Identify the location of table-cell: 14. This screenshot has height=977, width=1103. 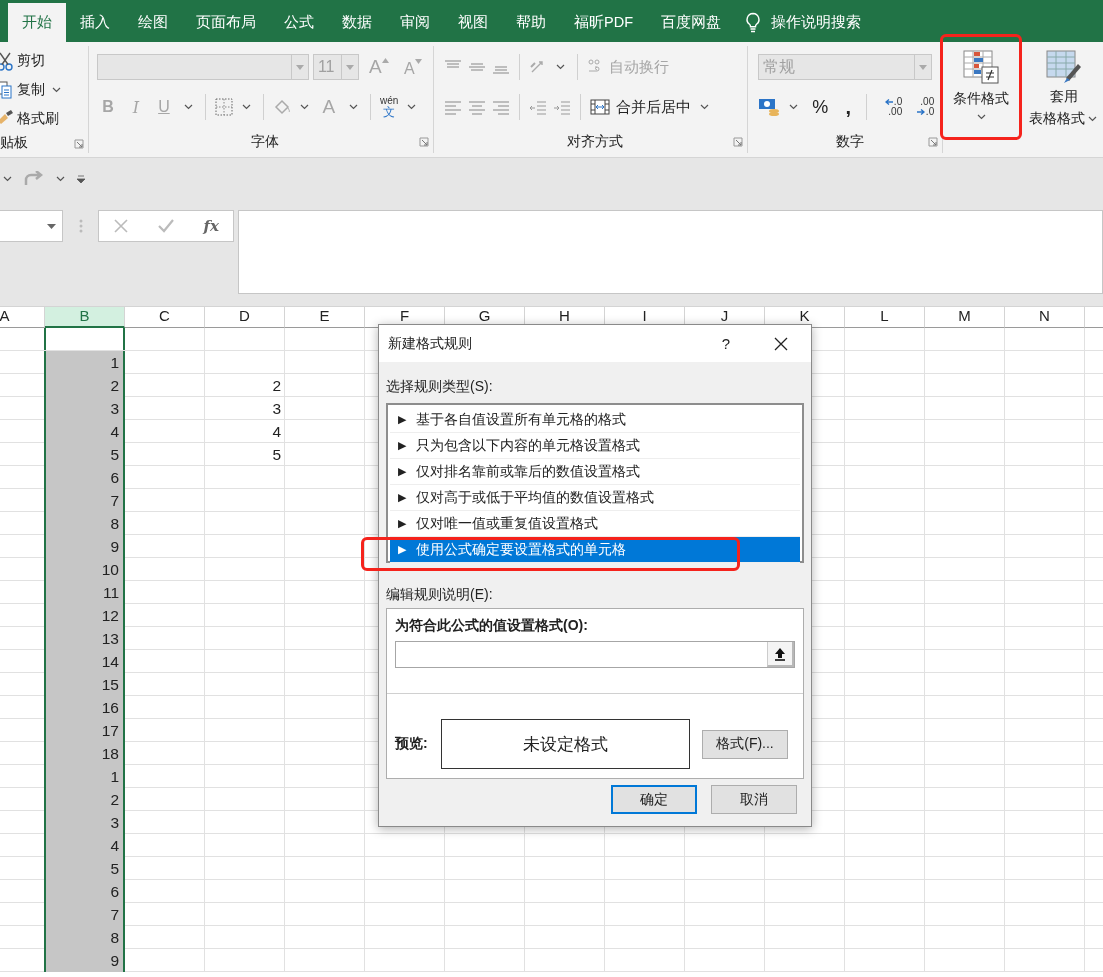
(84, 661).